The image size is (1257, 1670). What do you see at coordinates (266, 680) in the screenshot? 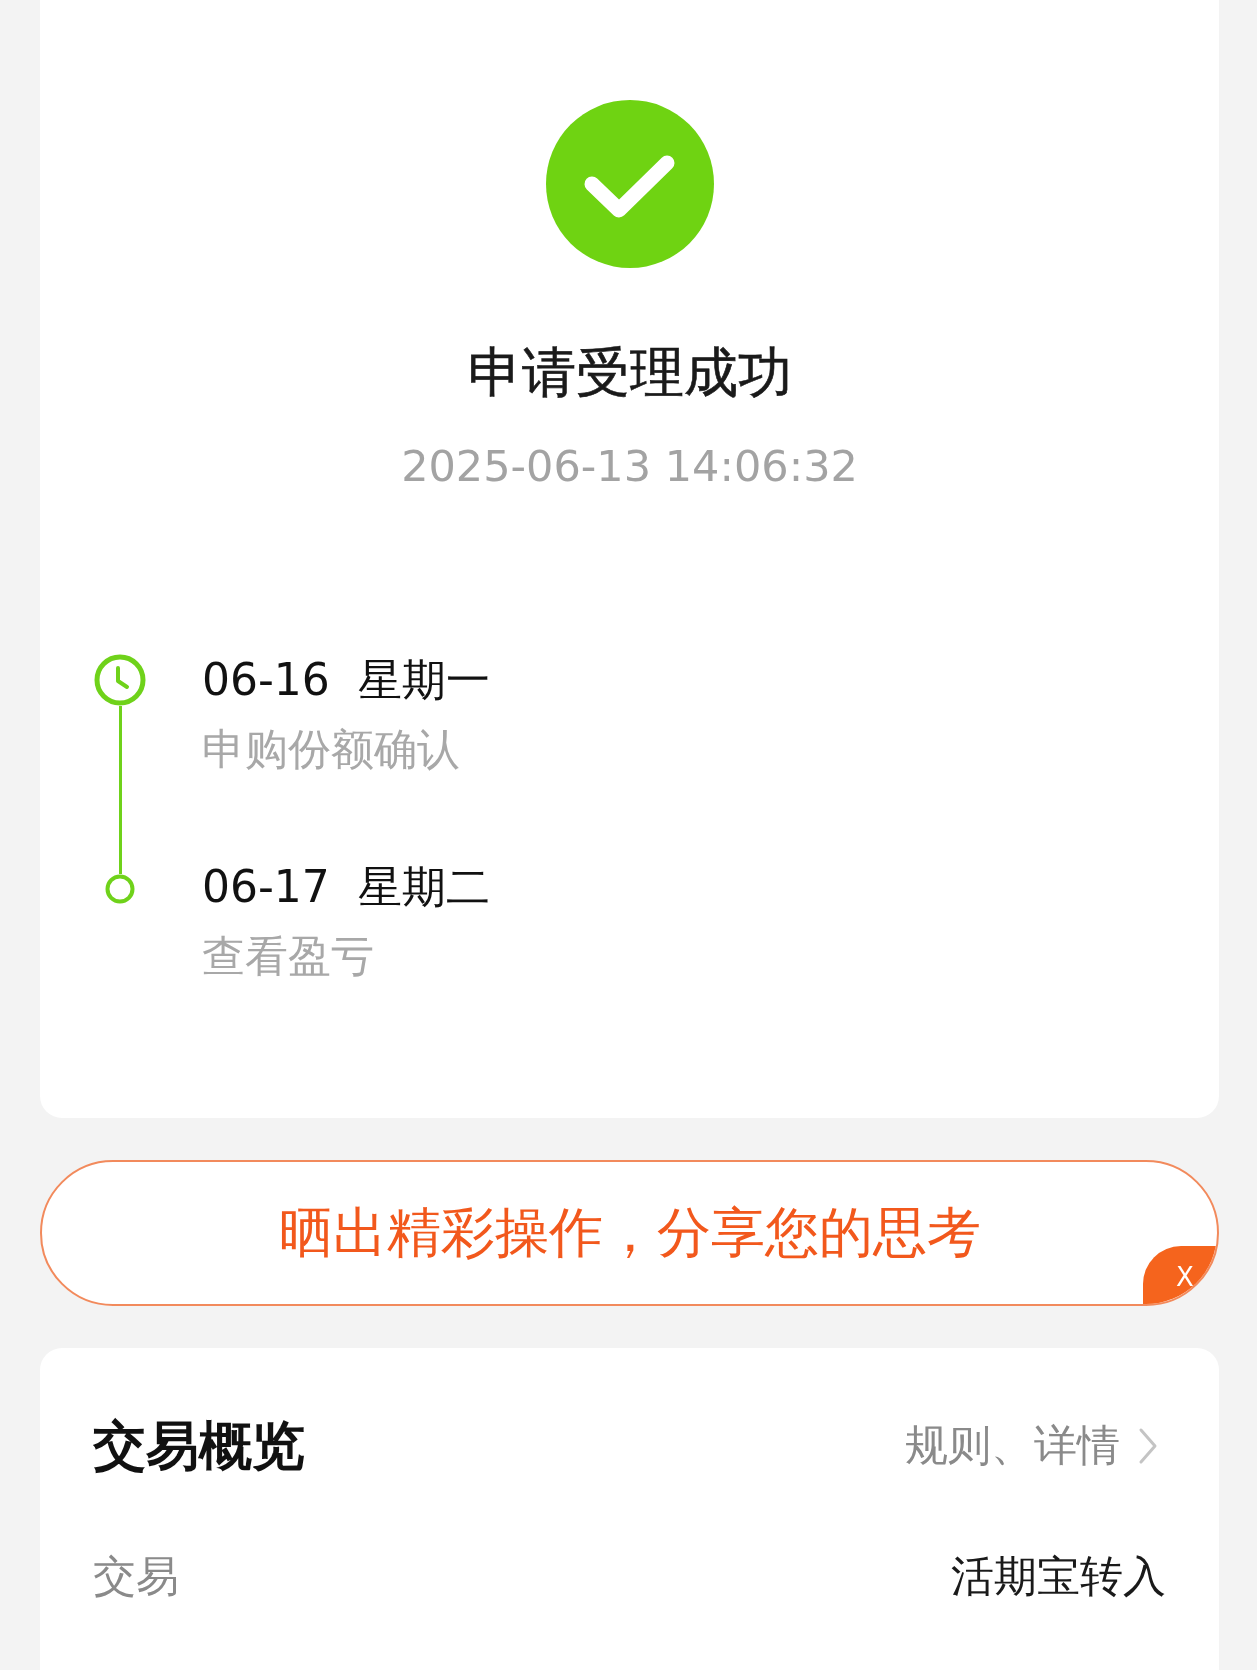
I see `timeline-date: 06-16` at bounding box center [266, 680].